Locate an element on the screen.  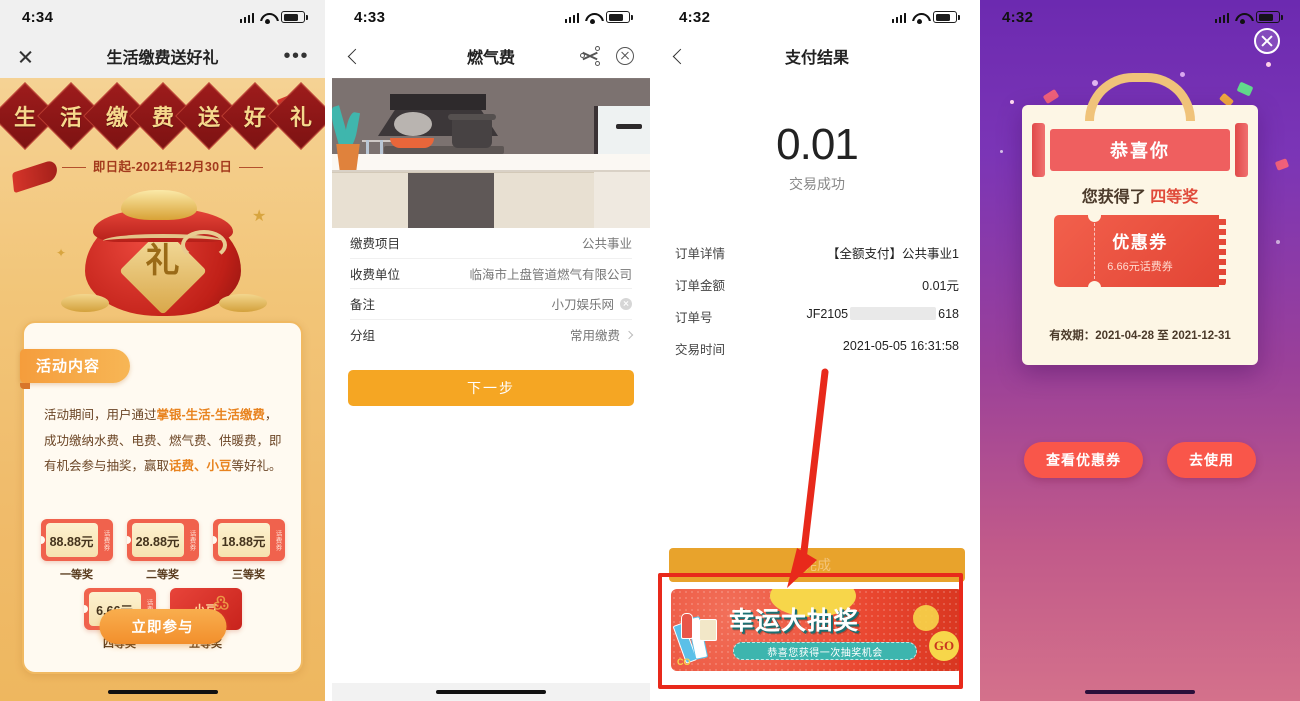
clear-icon is located at coordinates (626, 303).